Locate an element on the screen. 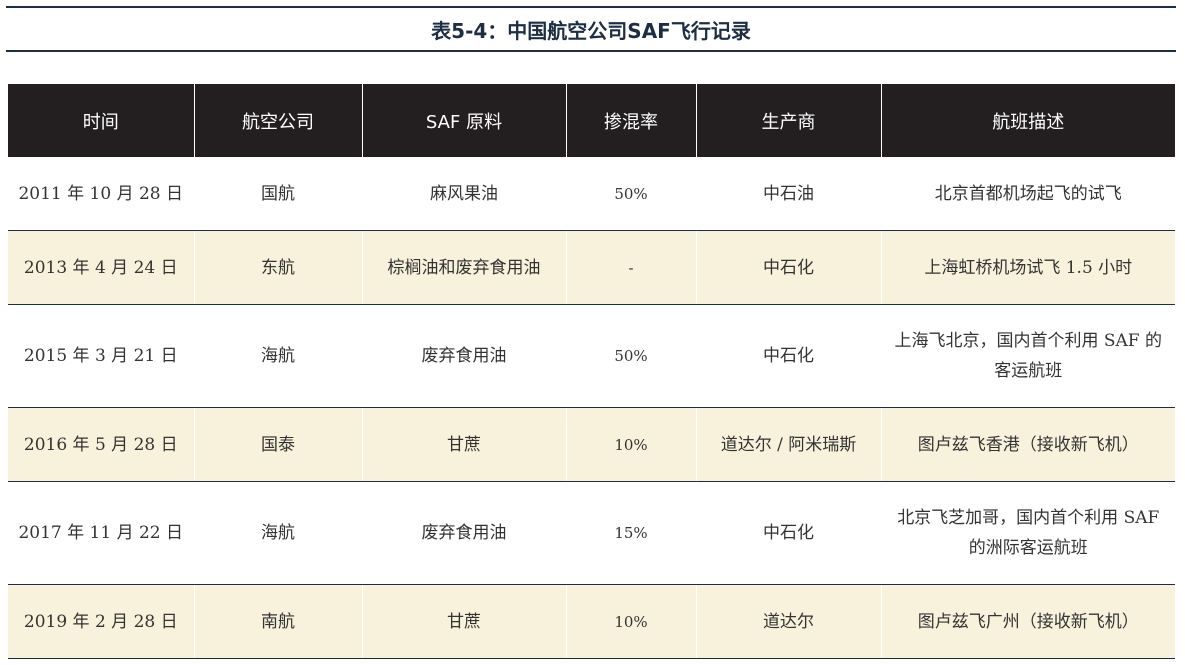 The width and height of the screenshot is (1185, 665). column-header-description: 航班描述 is located at coordinates (1028, 120).